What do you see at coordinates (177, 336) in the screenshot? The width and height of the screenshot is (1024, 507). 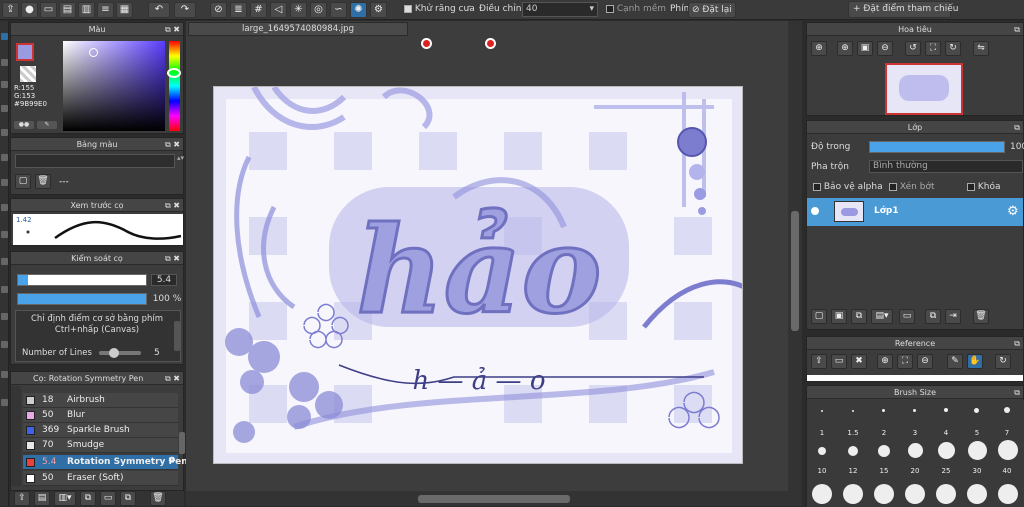 I see `hint-scrollbar` at bounding box center [177, 336].